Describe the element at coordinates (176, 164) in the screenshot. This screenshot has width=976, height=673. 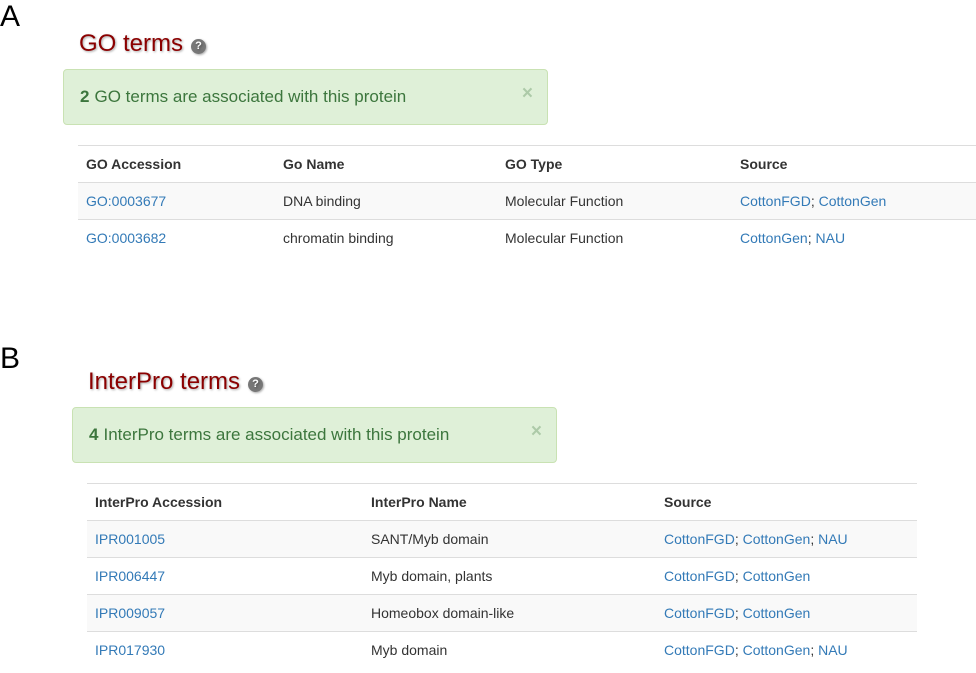
I see `column-header-go-accession: GO Accession` at that location.